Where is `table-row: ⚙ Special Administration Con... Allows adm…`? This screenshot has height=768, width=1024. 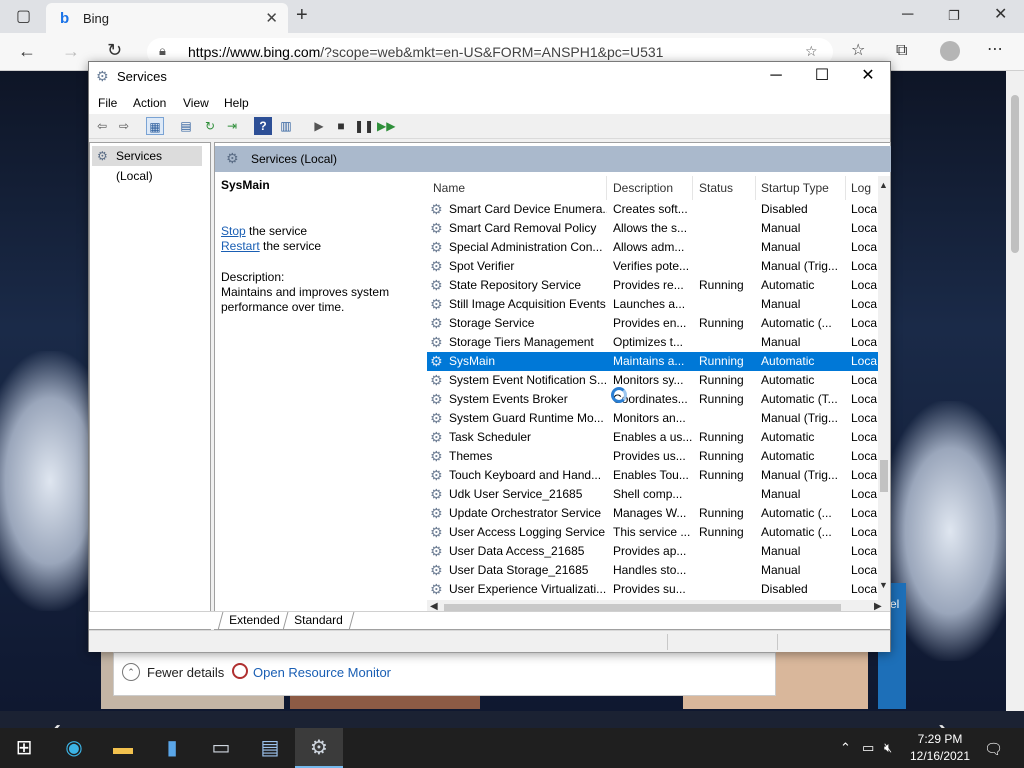 table-row: ⚙ Special Administration Con... Allows adm… is located at coordinates (652, 247).